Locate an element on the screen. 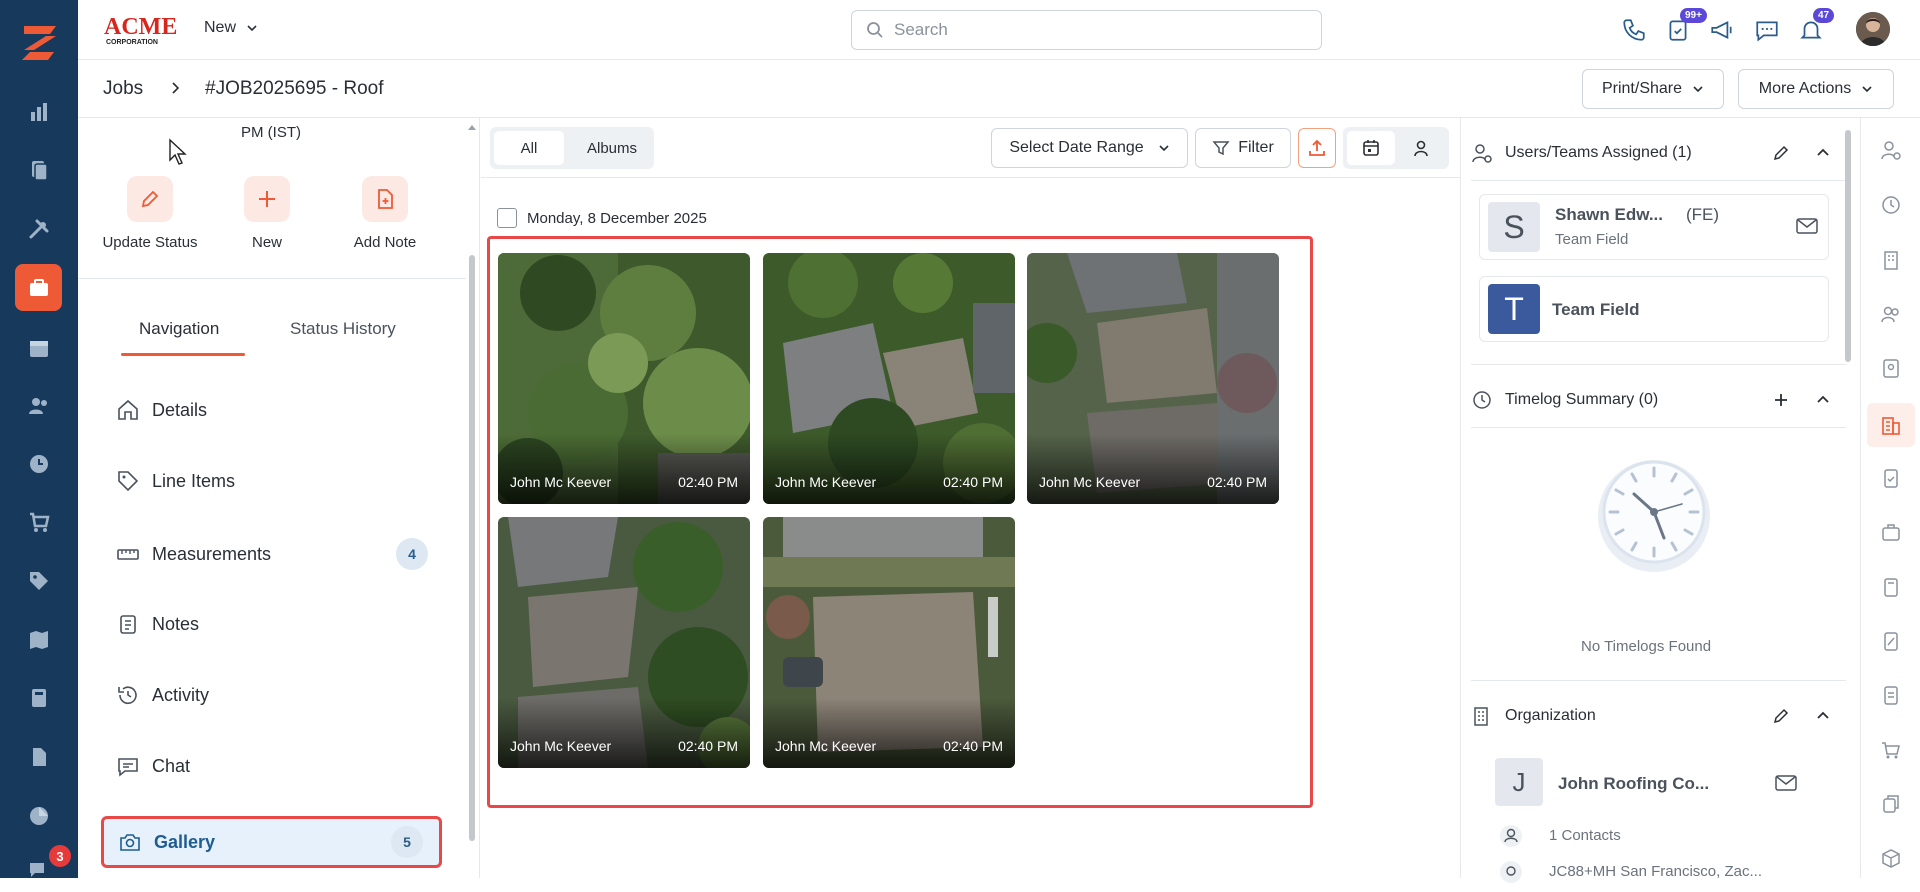 This screenshot has height=892, width=1920. company-logo: ACME CORPORATION is located at coordinates (142, 29).